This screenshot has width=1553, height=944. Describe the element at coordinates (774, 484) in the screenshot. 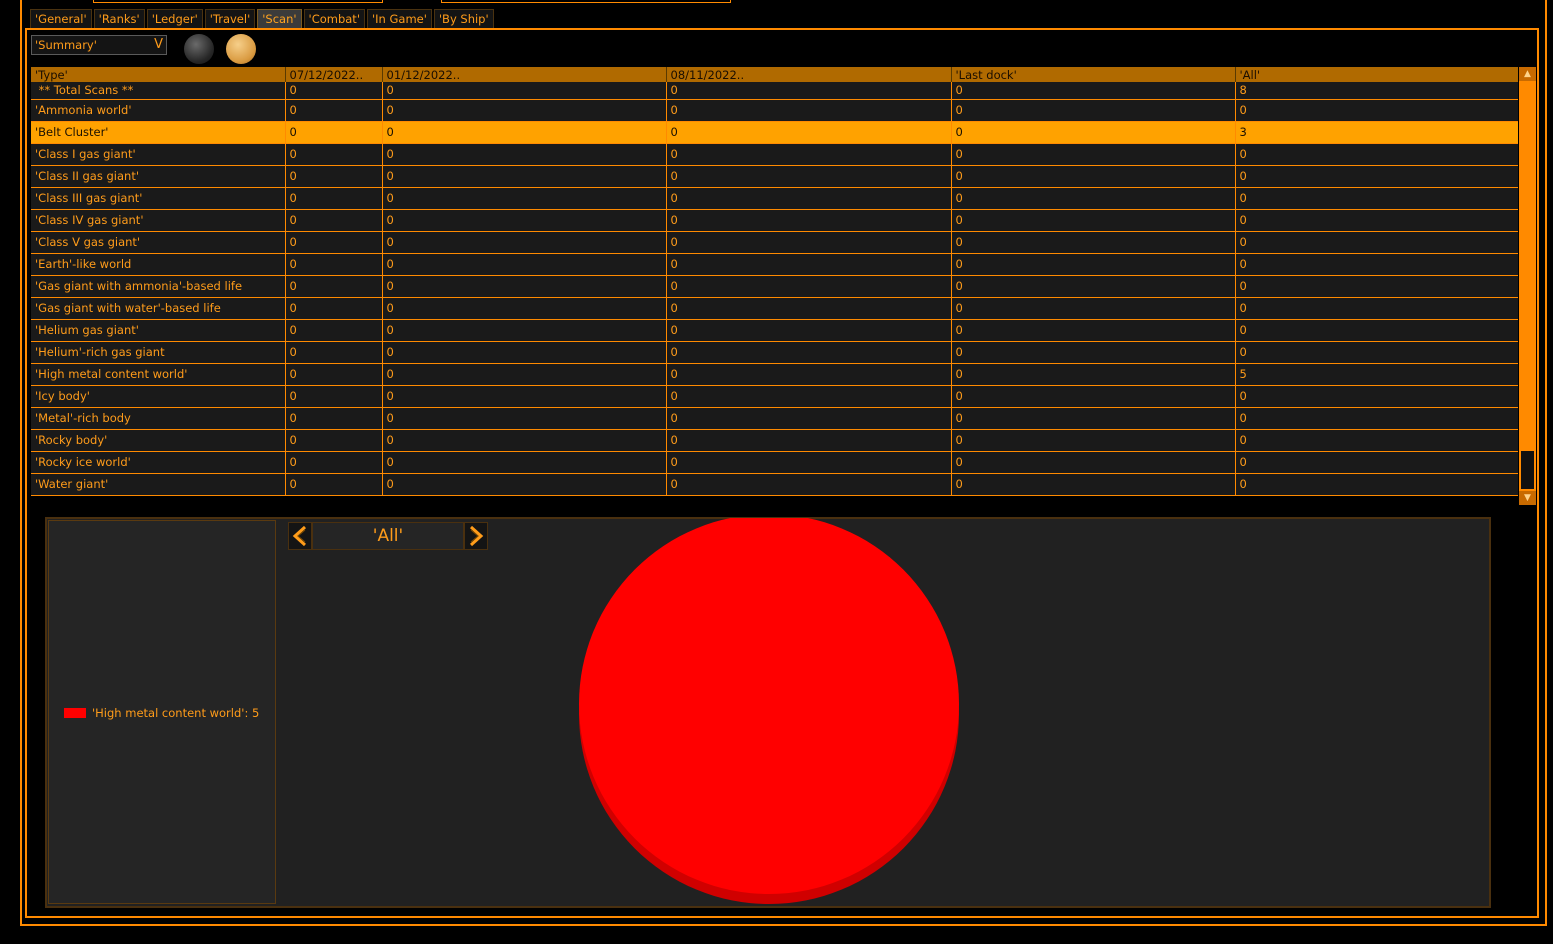

I see `table-row: 'Water giant' 0 0 0 0 0` at that location.